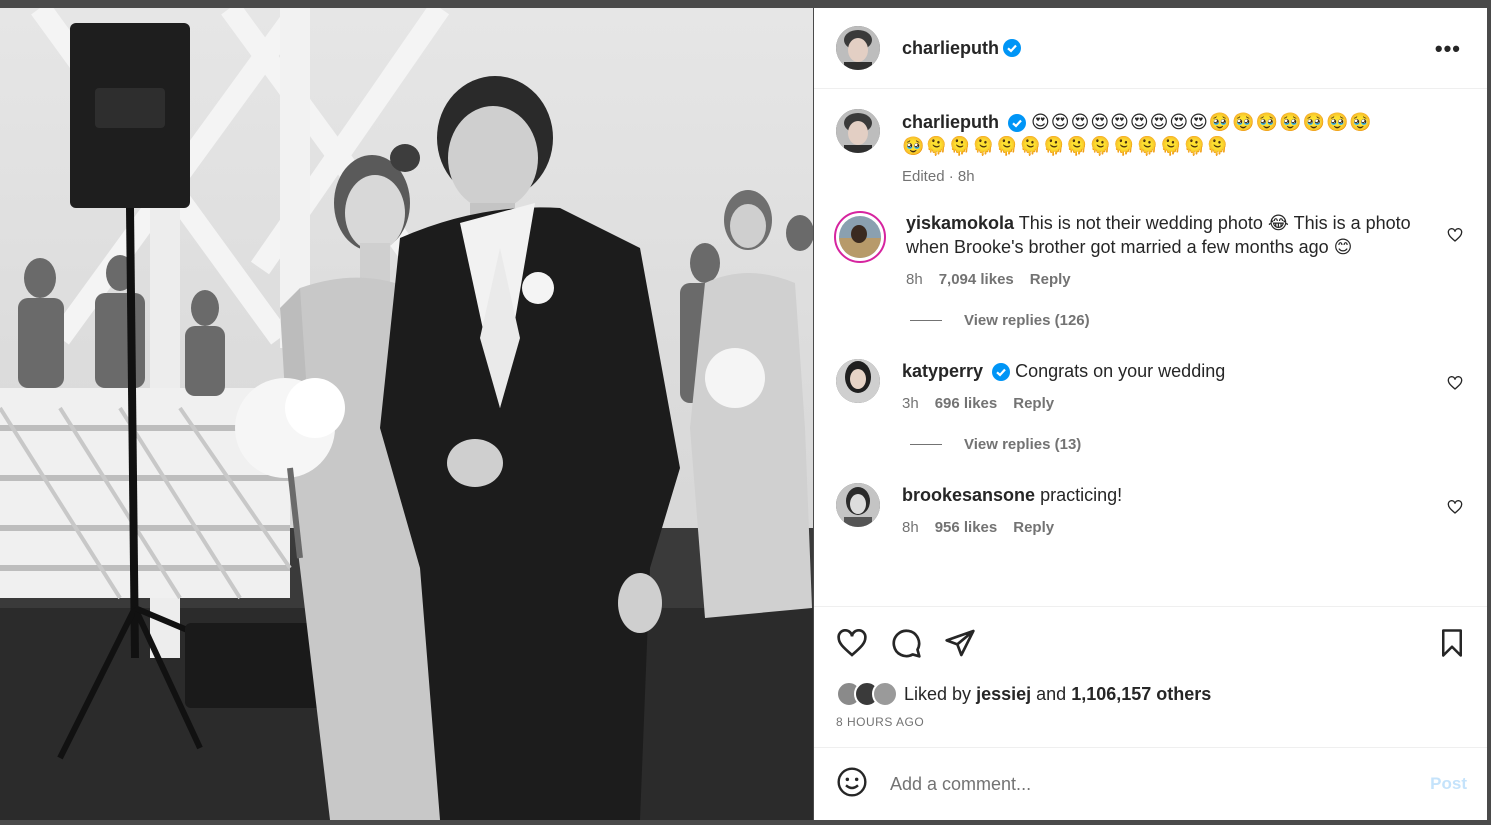 The image size is (1491, 825). What do you see at coordinates (1162, 403) in the screenshot?
I see `comment-meta: 3h 696 likes Reply` at bounding box center [1162, 403].